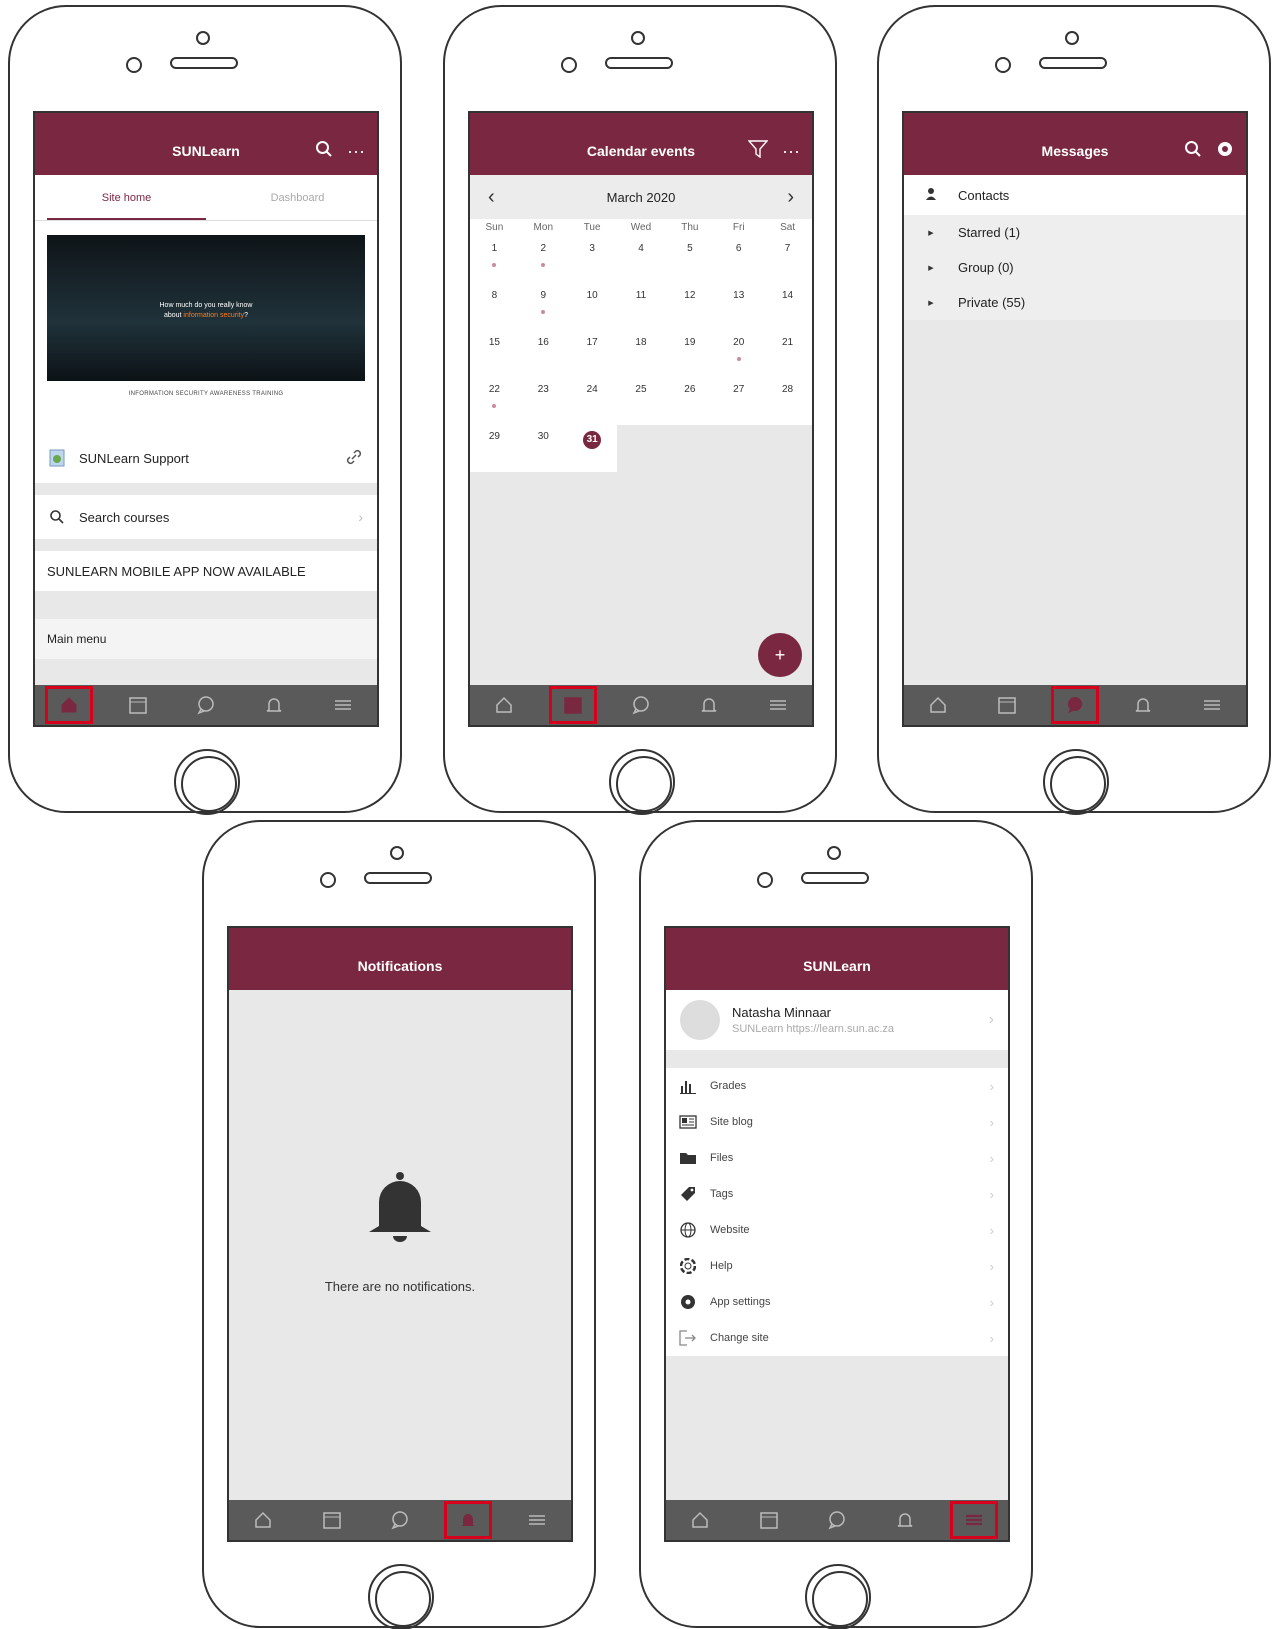  I want to click on calendar-day: 23, so click(543, 401).